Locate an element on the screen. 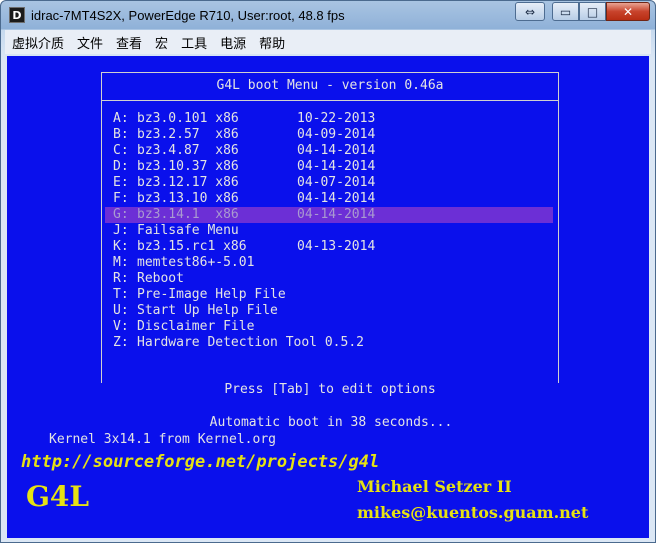  boot-entry-key: J: is located at coordinates (121, 230).